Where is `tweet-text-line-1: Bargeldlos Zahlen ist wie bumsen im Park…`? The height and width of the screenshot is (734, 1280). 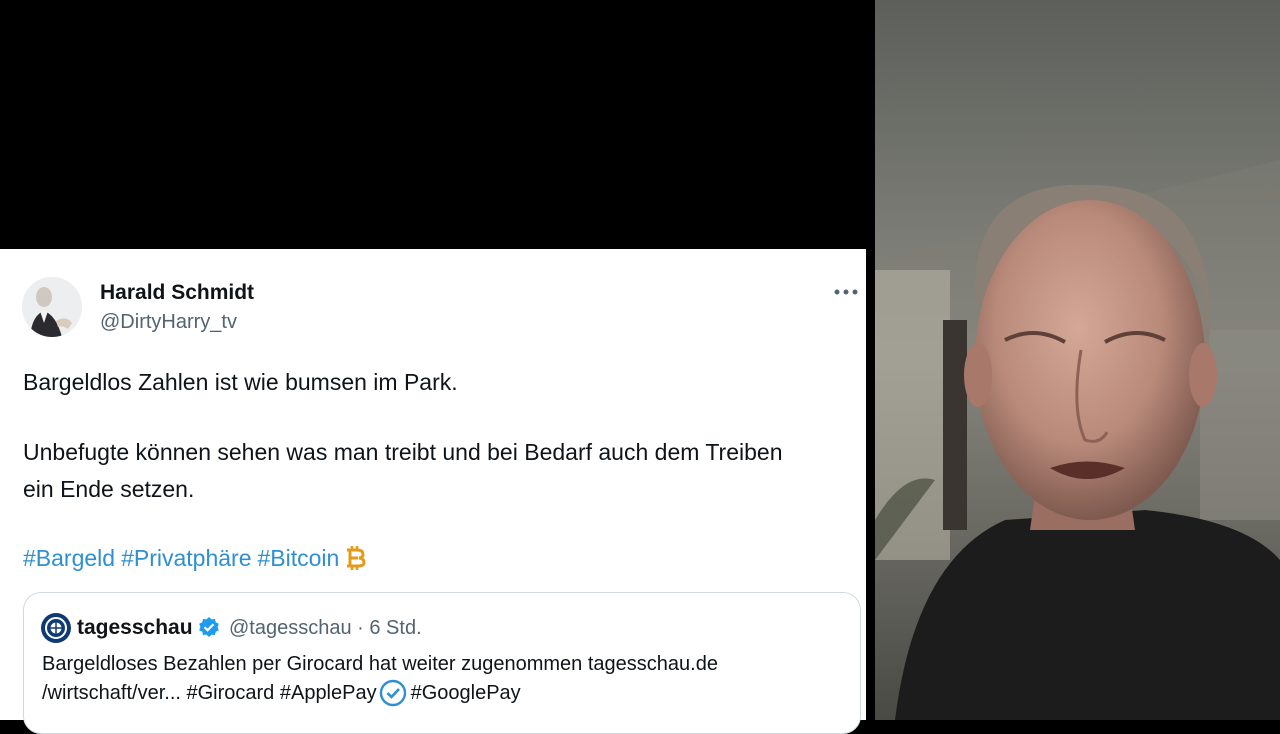 tweet-text-line-1: Bargeldlos Zahlen ist wie bumsen im Park… is located at coordinates (240, 382).